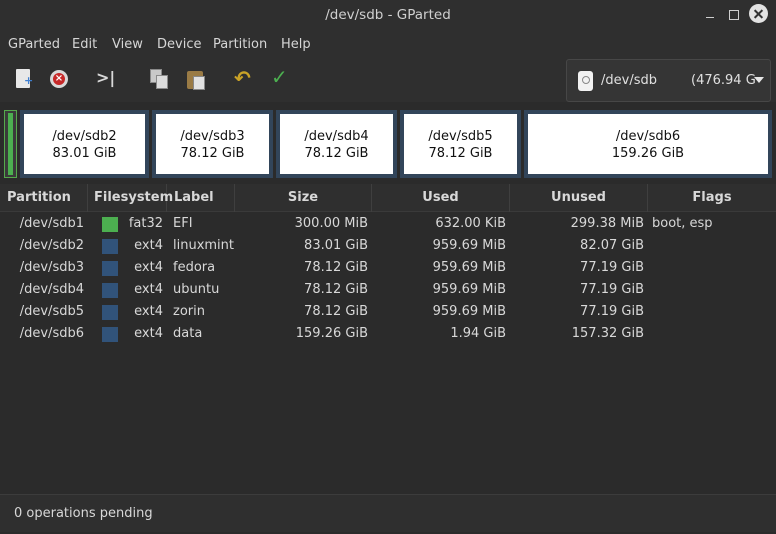 Image resolution: width=776 pixels, height=534 pixels. I want to click on disk-map-partition-sdb2: /dev/sdb2 83.01 GiB, so click(84, 144).